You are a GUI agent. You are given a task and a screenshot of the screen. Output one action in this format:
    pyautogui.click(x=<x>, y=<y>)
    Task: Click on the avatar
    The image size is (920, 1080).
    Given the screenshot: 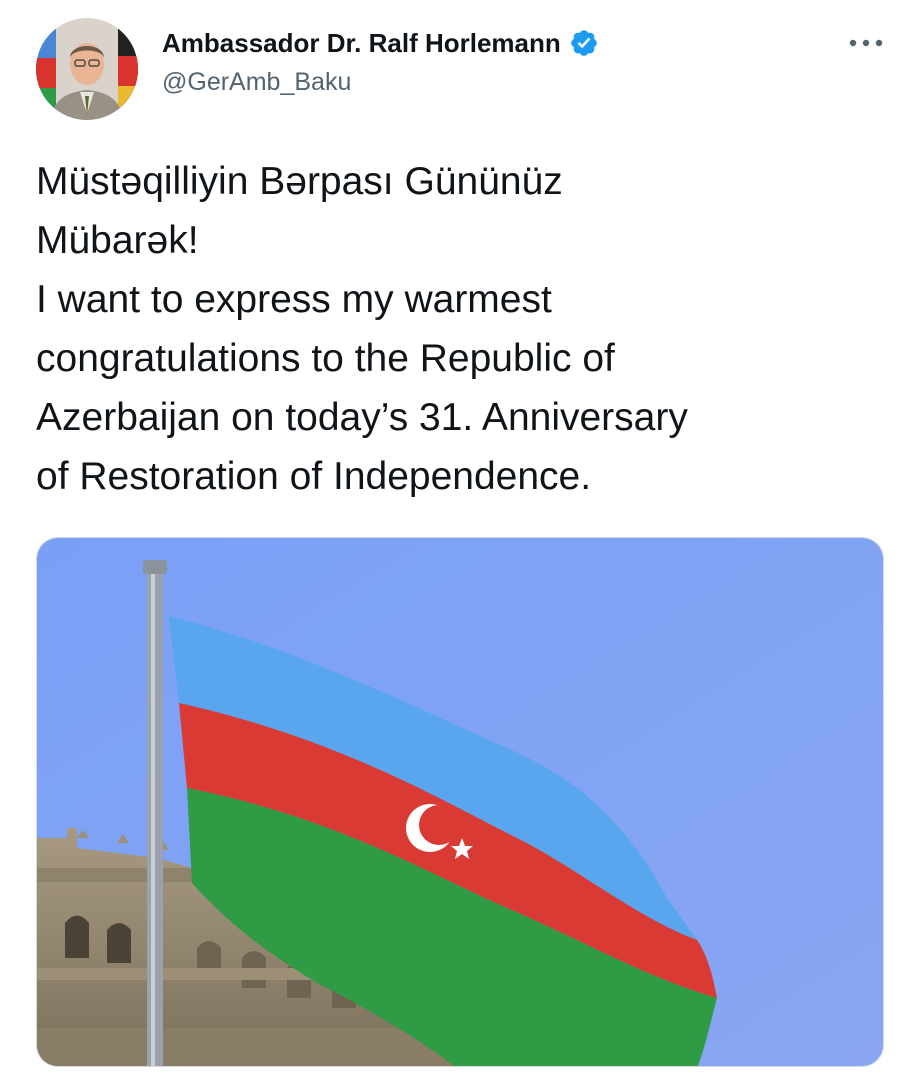 What is the action you would take?
    pyautogui.click(x=87, y=69)
    